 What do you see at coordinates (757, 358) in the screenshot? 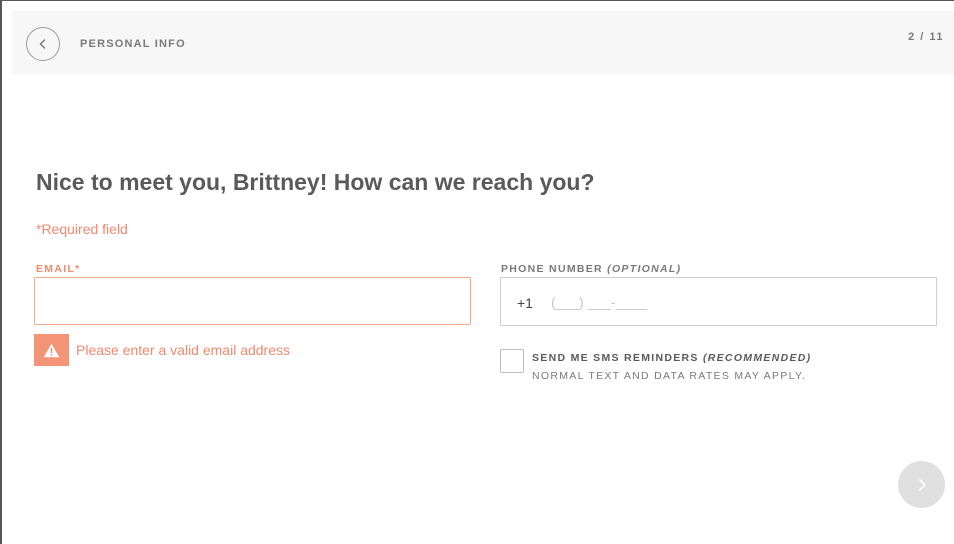
I see `sms-label-recommended: (RECOMMENDED)` at bounding box center [757, 358].